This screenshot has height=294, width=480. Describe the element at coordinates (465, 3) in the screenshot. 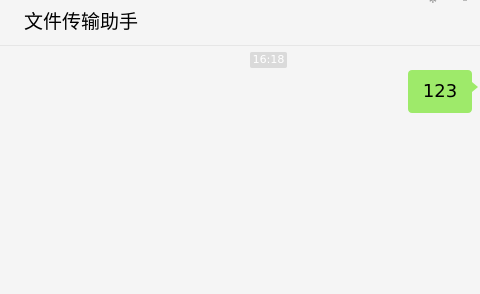

I see `minimize-icon: –` at that location.